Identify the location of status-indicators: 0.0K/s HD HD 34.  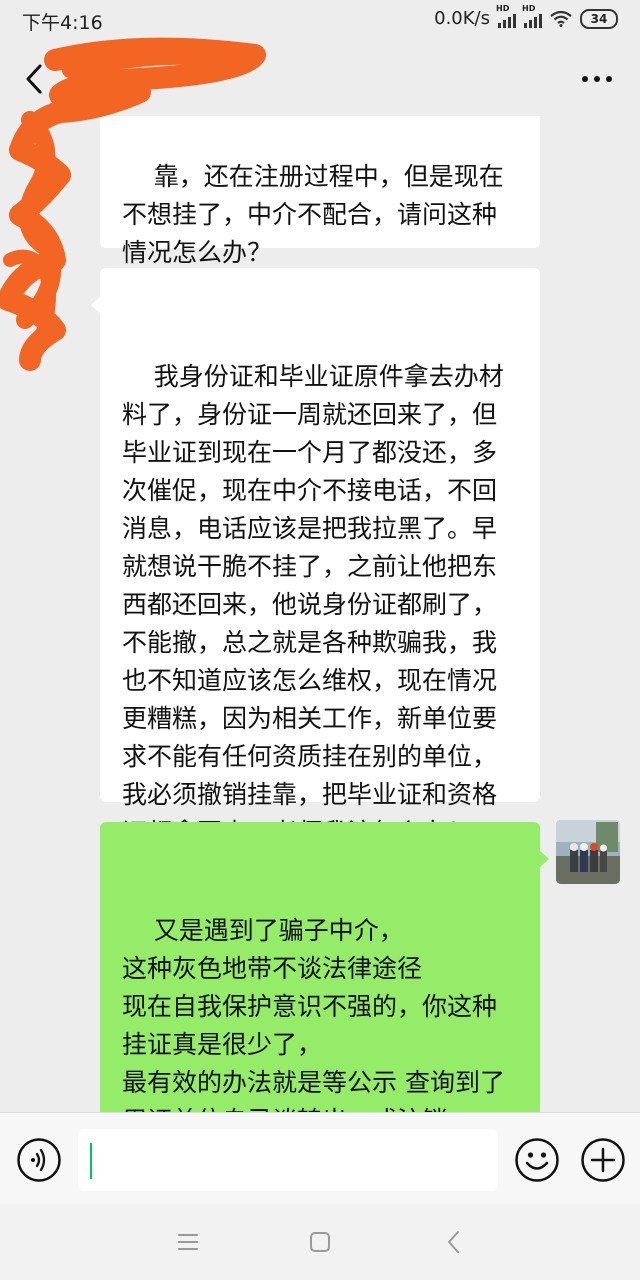
(526, 16).